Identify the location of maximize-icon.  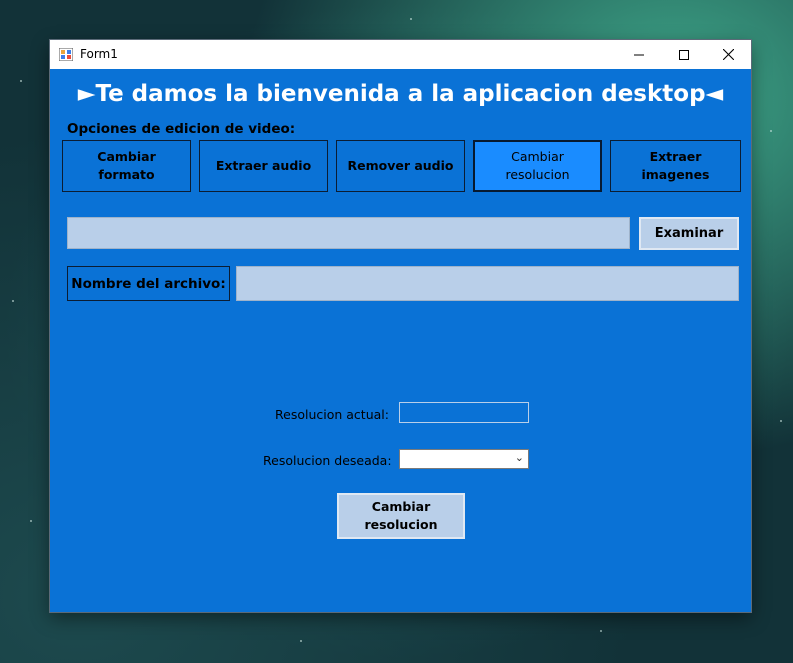
(683, 54).